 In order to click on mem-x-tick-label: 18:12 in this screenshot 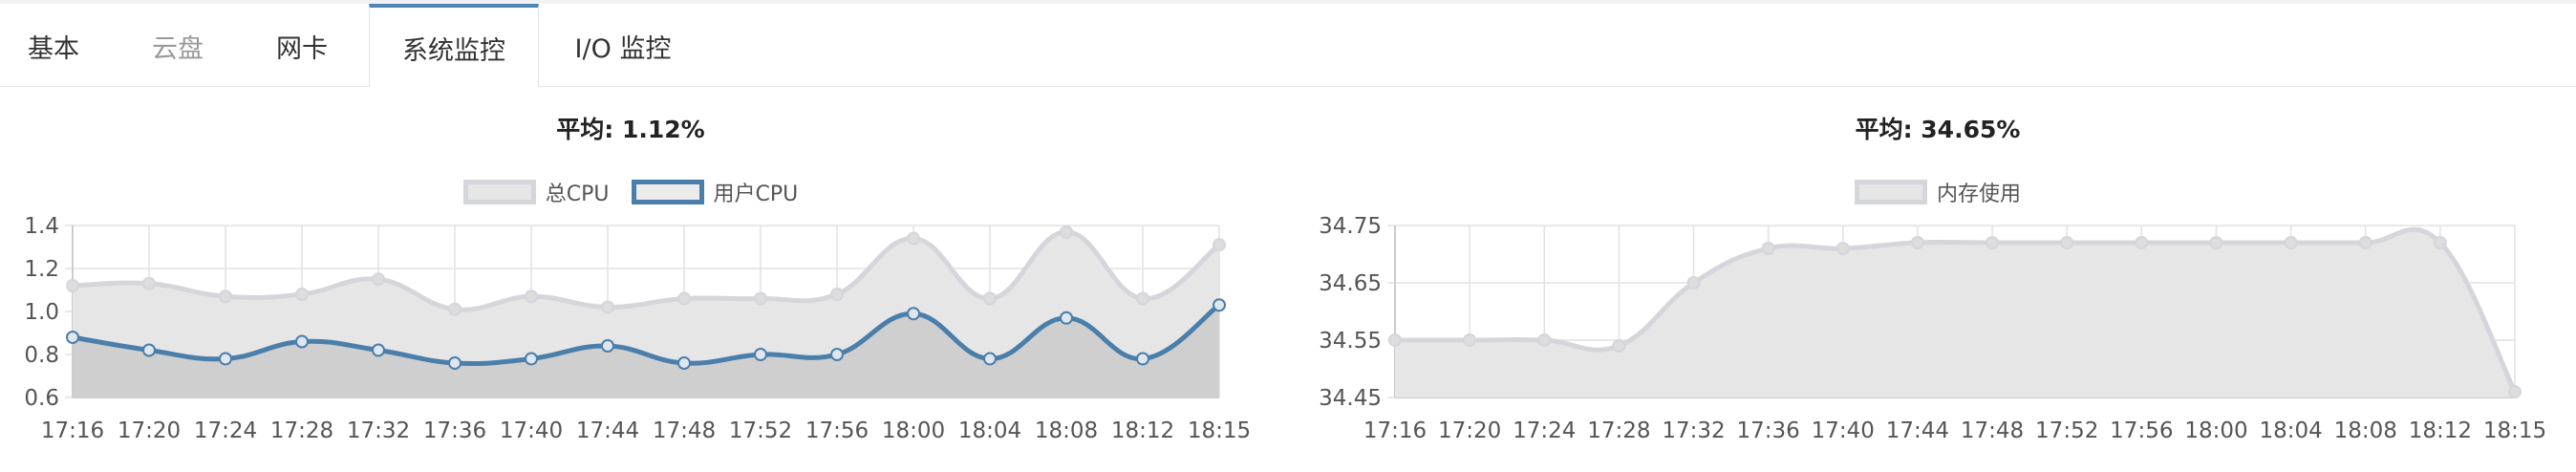, I will do `click(2440, 431)`.